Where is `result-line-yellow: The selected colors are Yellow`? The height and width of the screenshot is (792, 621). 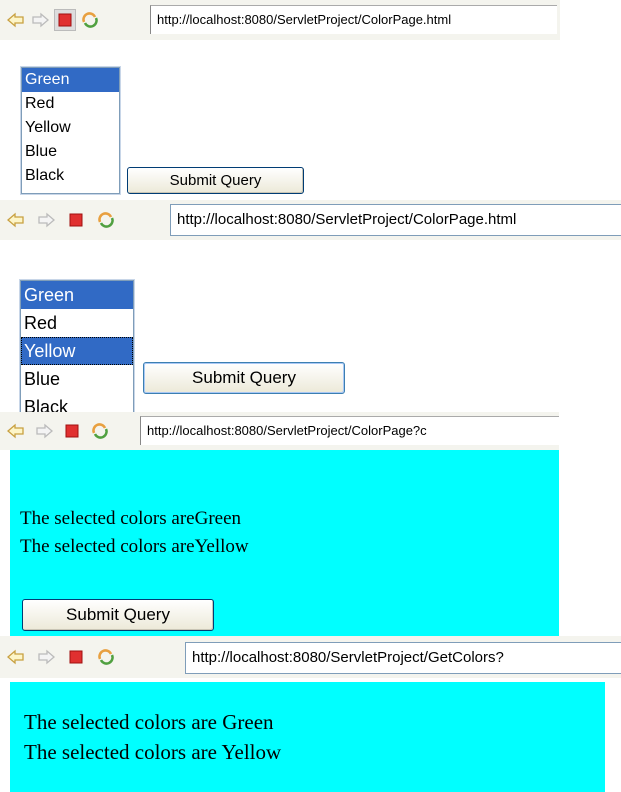 result-line-yellow: The selected colors are Yellow is located at coordinates (153, 752).